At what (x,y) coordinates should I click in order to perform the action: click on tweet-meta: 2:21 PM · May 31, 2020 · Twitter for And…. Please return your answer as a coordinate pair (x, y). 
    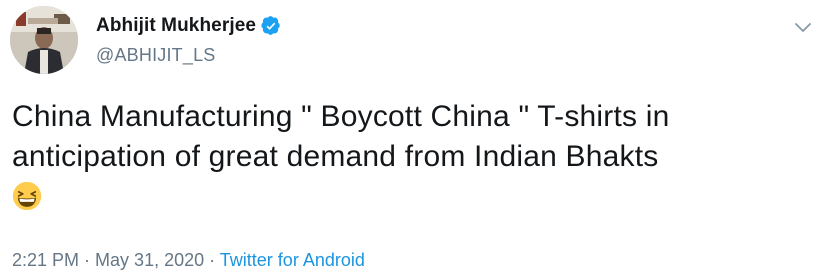
    Looking at the image, I should click on (188, 260).